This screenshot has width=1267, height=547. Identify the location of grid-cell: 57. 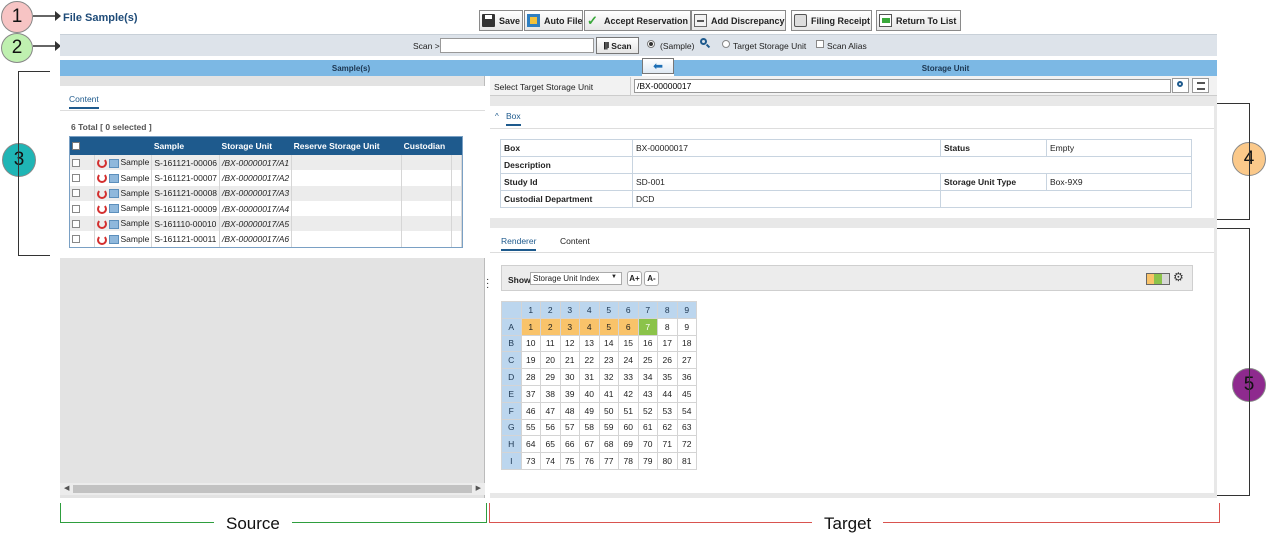
(569, 427).